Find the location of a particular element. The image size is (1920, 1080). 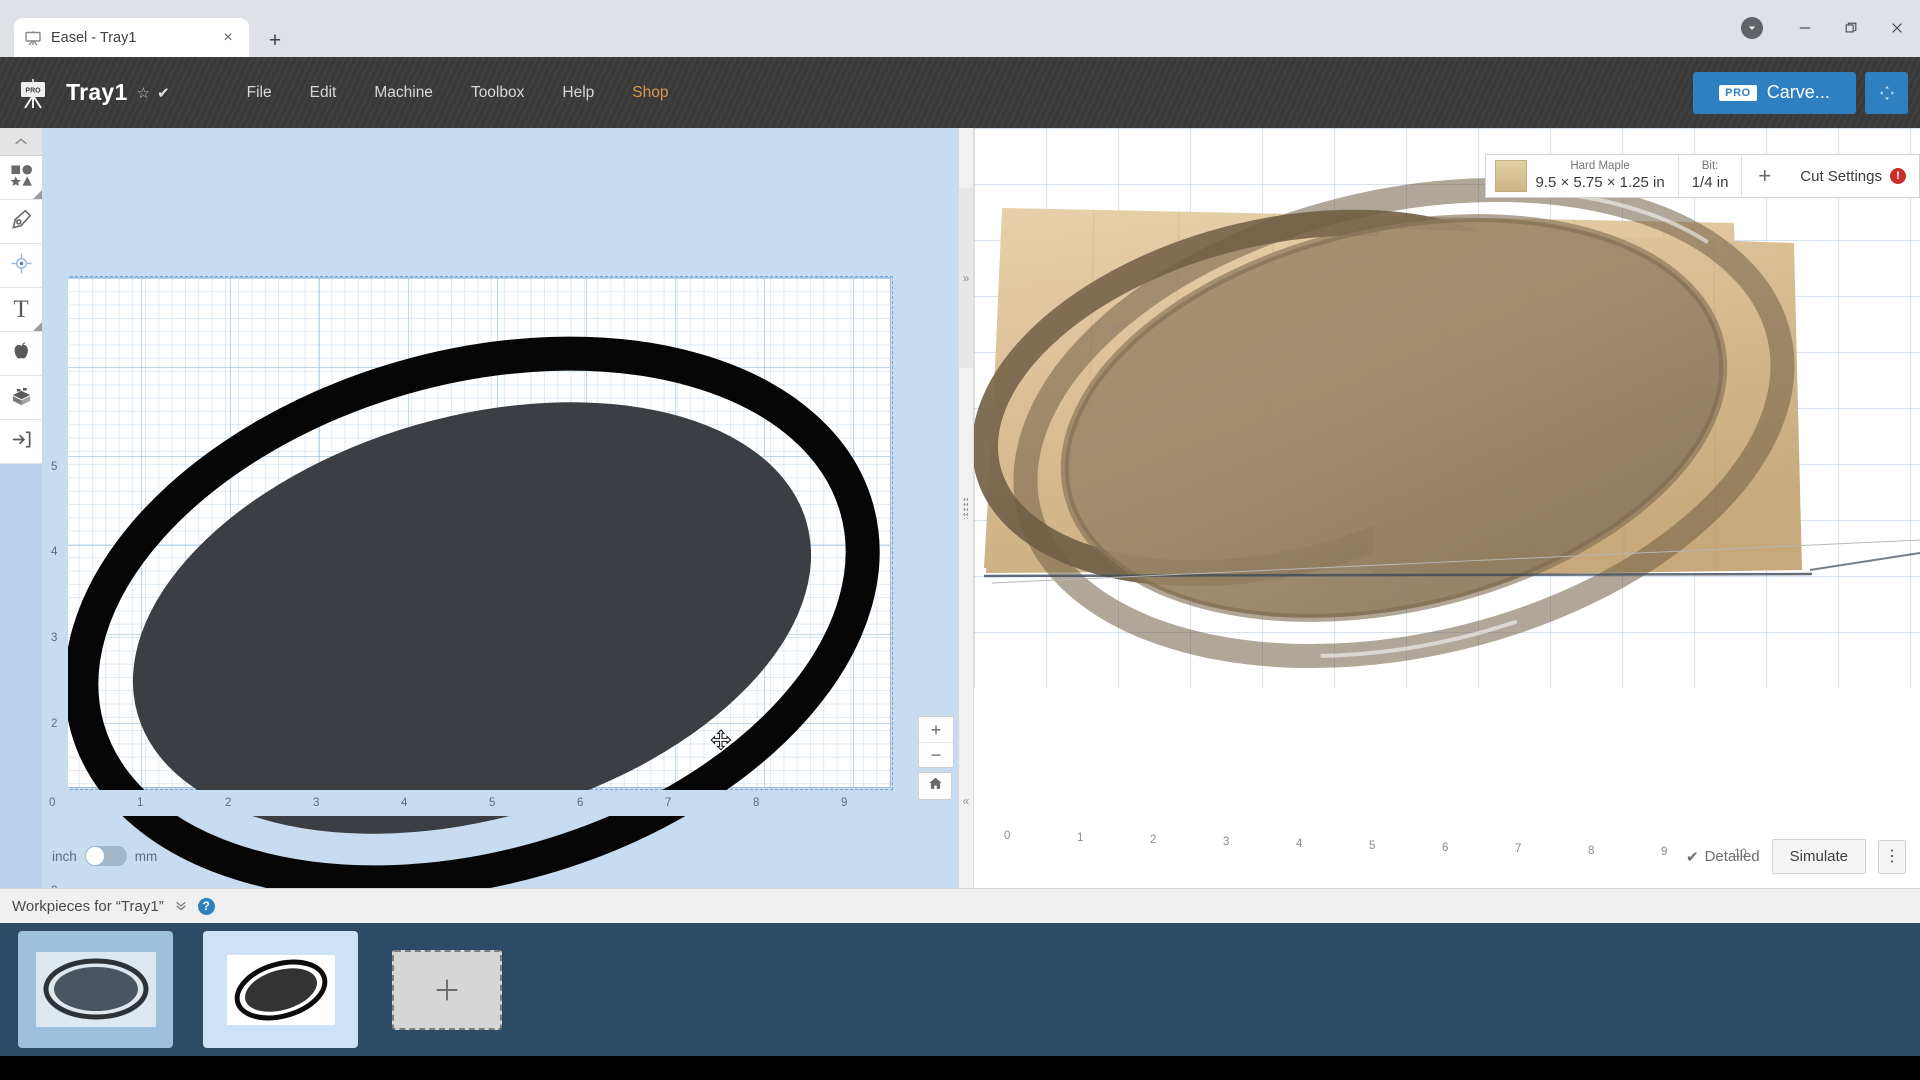

menu-item-shop: Shop is located at coordinates (650, 93).